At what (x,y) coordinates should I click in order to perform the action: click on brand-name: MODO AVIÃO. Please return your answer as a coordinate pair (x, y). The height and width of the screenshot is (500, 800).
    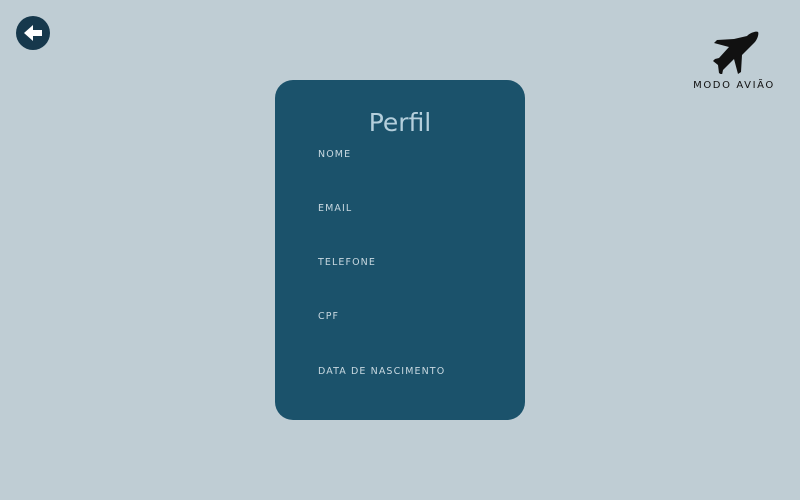
    Looking at the image, I should click on (734, 85).